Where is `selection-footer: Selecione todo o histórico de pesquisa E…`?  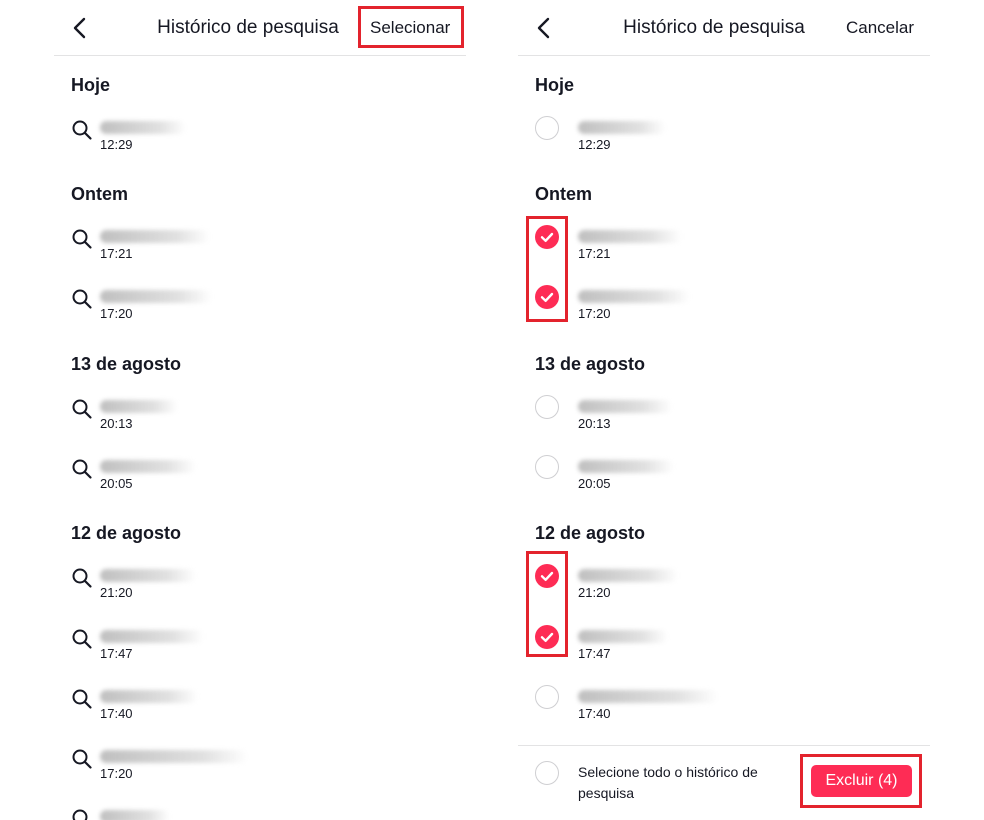
selection-footer: Selecione todo o histórico de pesquisa E… is located at coordinates (724, 782).